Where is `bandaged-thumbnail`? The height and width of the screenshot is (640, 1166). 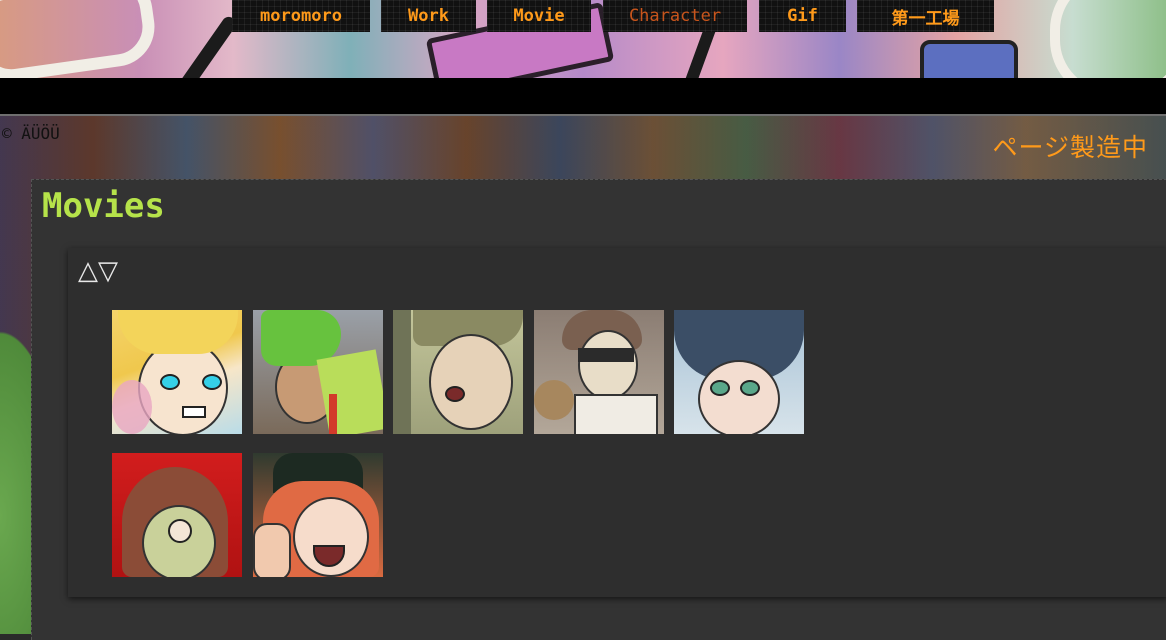
bandaged-thumbnail is located at coordinates (599, 372).